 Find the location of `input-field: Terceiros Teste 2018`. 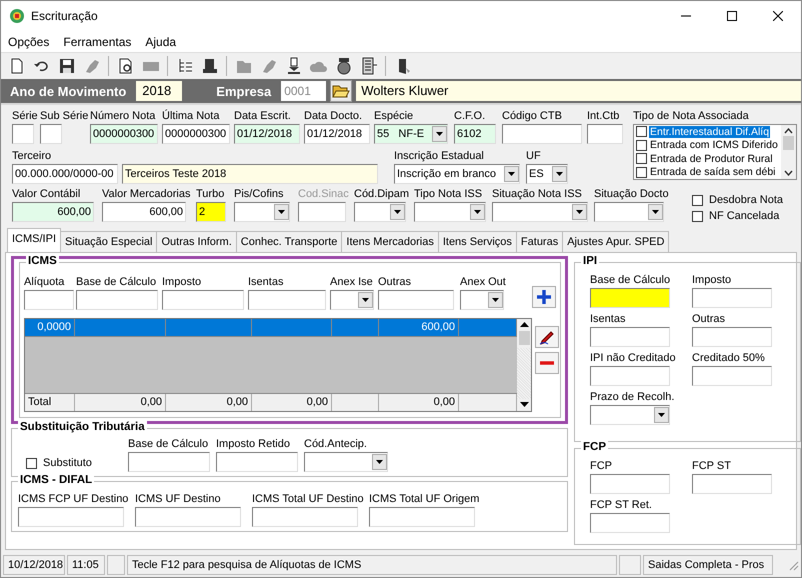

input-field: Terceiros Teste 2018 is located at coordinates (250, 174).